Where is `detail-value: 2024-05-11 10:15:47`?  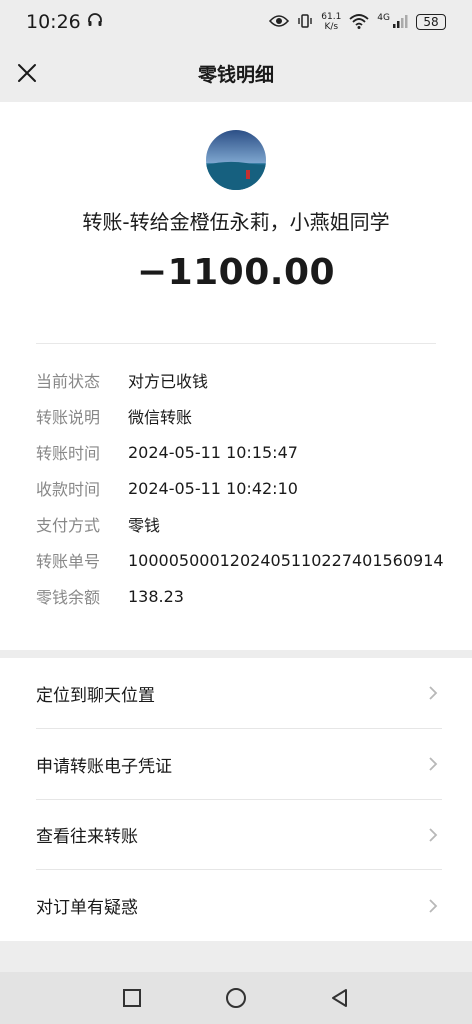
detail-value: 2024-05-11 10:15:47 is located at coordinates (213, 452).